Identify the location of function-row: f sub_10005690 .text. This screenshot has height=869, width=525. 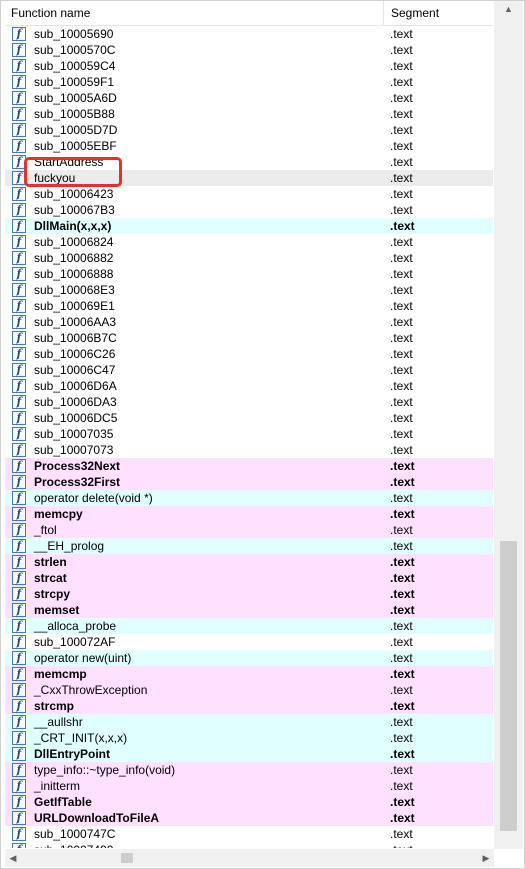
(249, 34).